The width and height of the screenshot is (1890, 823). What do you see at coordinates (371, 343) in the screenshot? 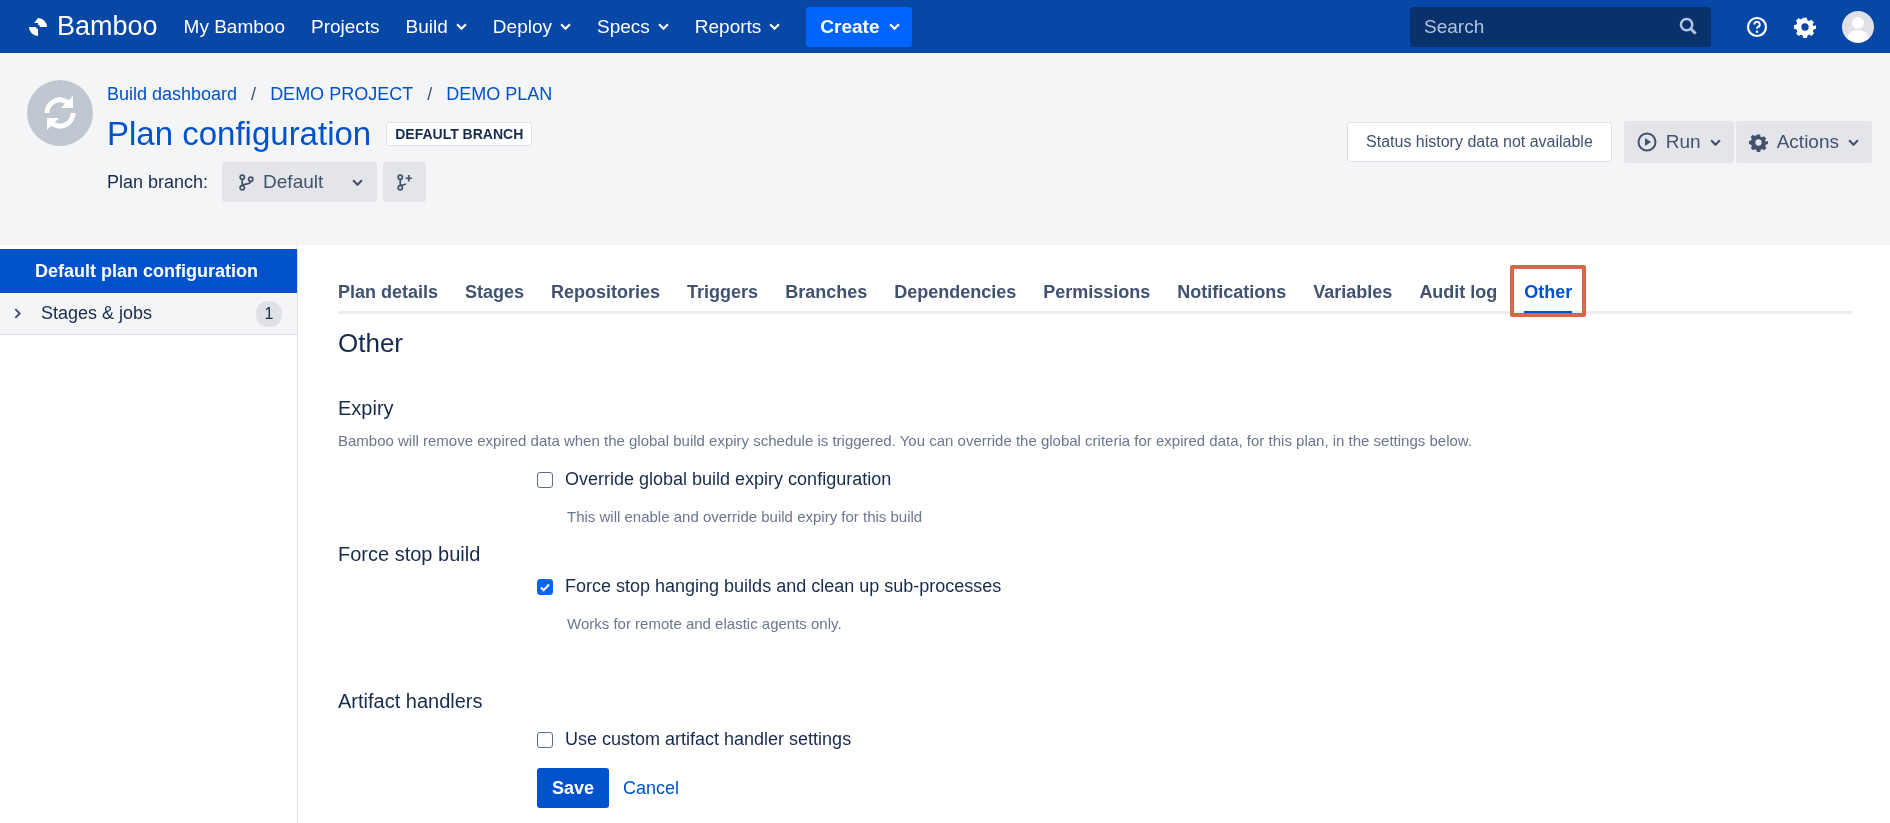
I see `section-heading: Other` at bounding box center [371, 343].